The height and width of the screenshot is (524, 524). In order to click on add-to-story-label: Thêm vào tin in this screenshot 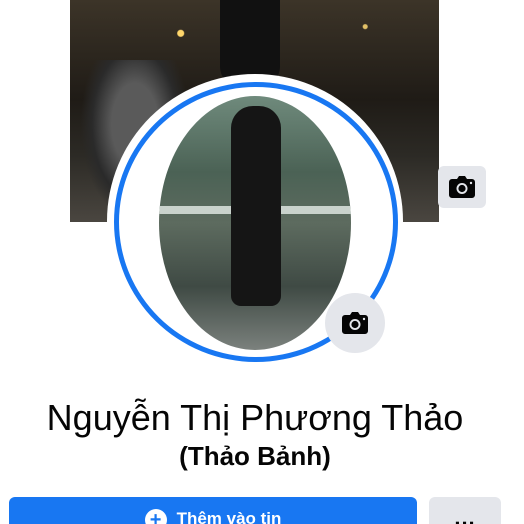, I will do `click(229, 516)`.